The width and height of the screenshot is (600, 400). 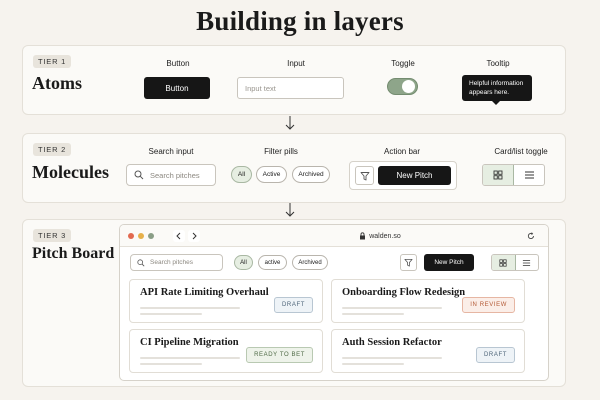 What do you see at coordinates (131, 236) in the screenshot?
I see `window-close-dot` at bounding box center [131, 236].